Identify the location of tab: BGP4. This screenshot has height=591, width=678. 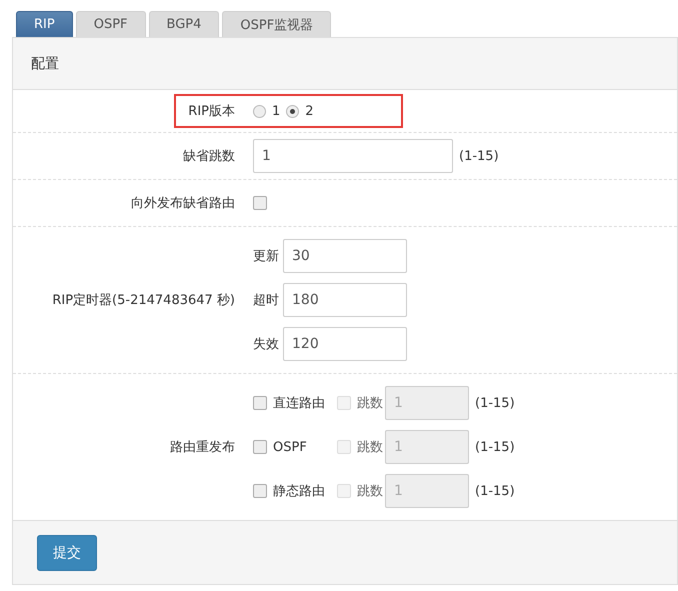
(184, 24).